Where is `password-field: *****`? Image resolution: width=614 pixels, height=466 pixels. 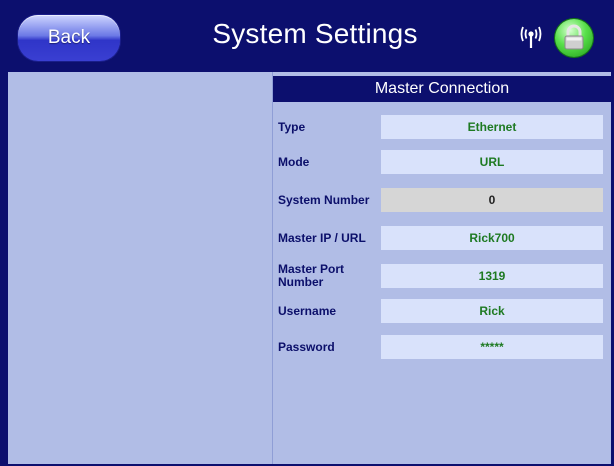
password-field: ***** is located at coordinates (492, 347).